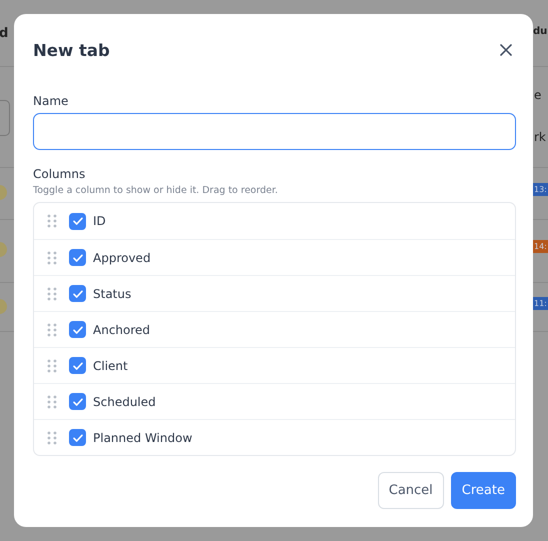 The height and width of the screenshot is (541, 548). I want to click on column-label: Planned Window, so click(142, 437).